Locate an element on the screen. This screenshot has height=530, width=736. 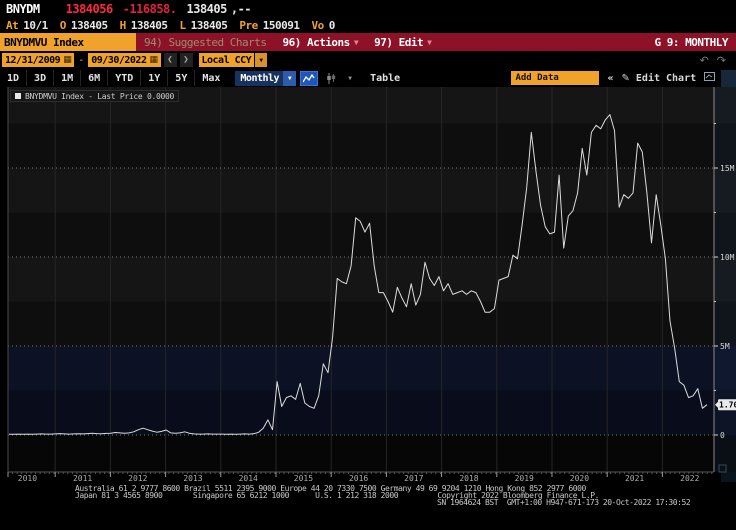
bid-ask-placeholder: ,-- is located at coordinates (241, 8).